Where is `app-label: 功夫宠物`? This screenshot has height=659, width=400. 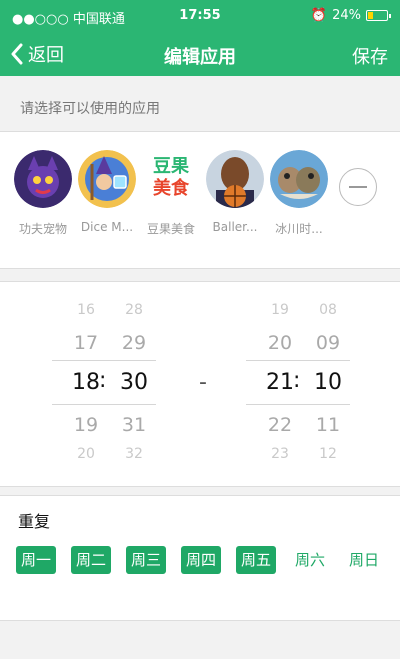
app-label: 功夫宠物 is located at coordinates (42, 229).